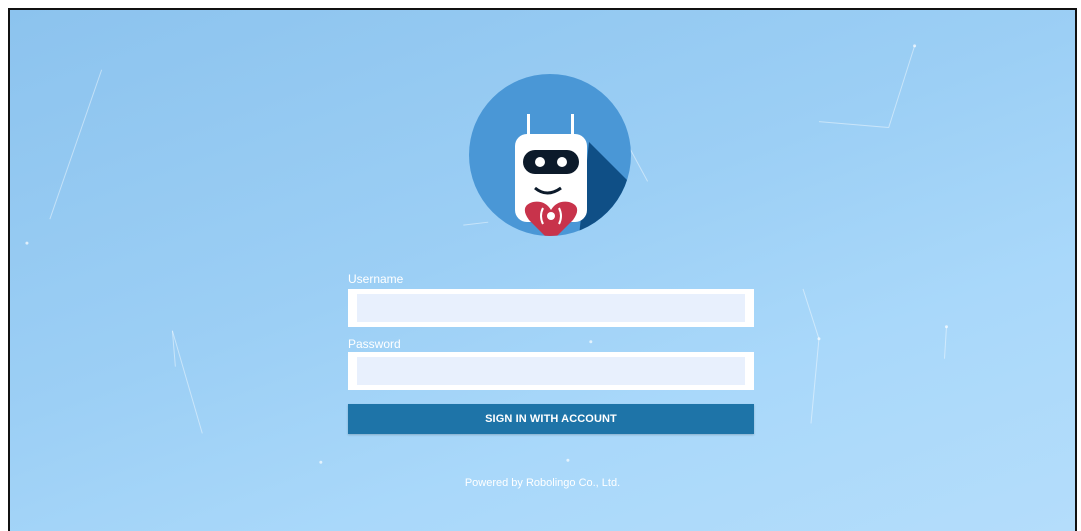  I want to click on username-label: Username, so click(376, 279).